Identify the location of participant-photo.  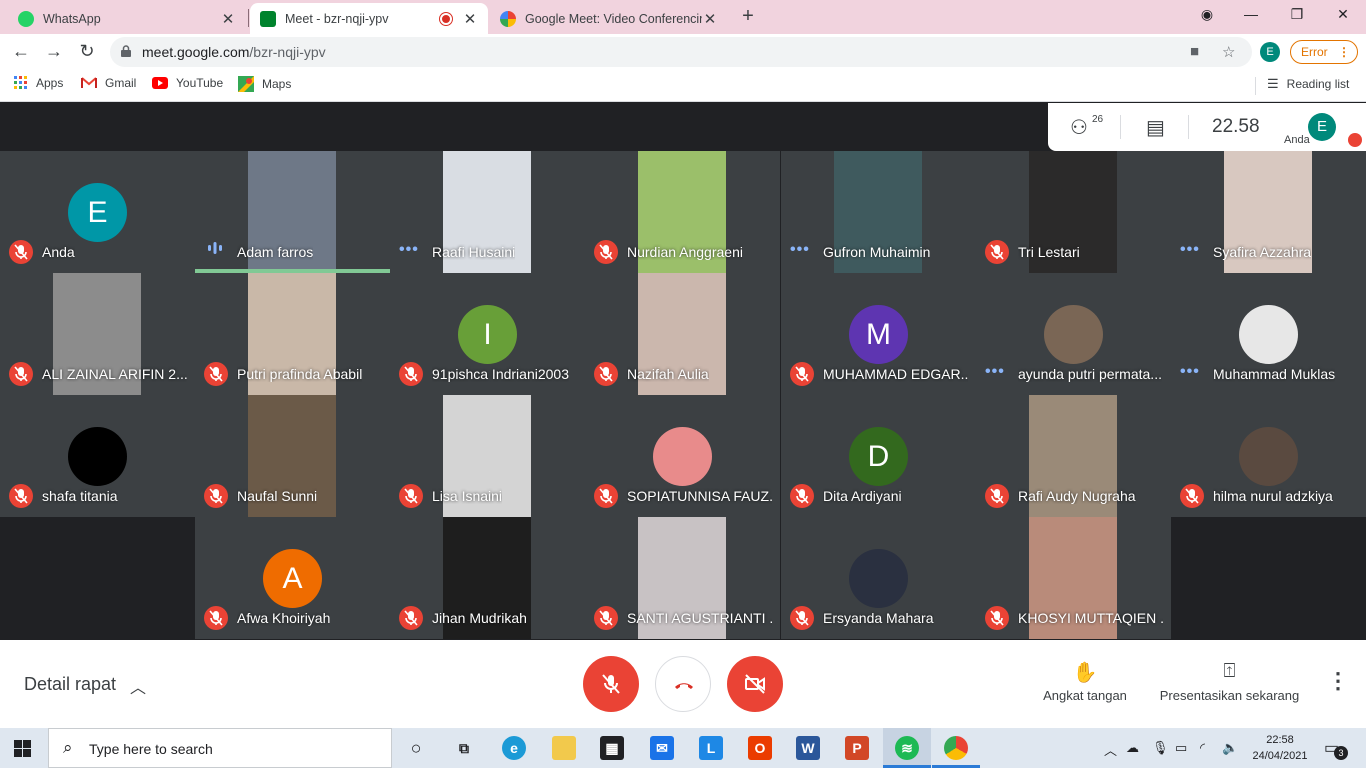
(97, 456).